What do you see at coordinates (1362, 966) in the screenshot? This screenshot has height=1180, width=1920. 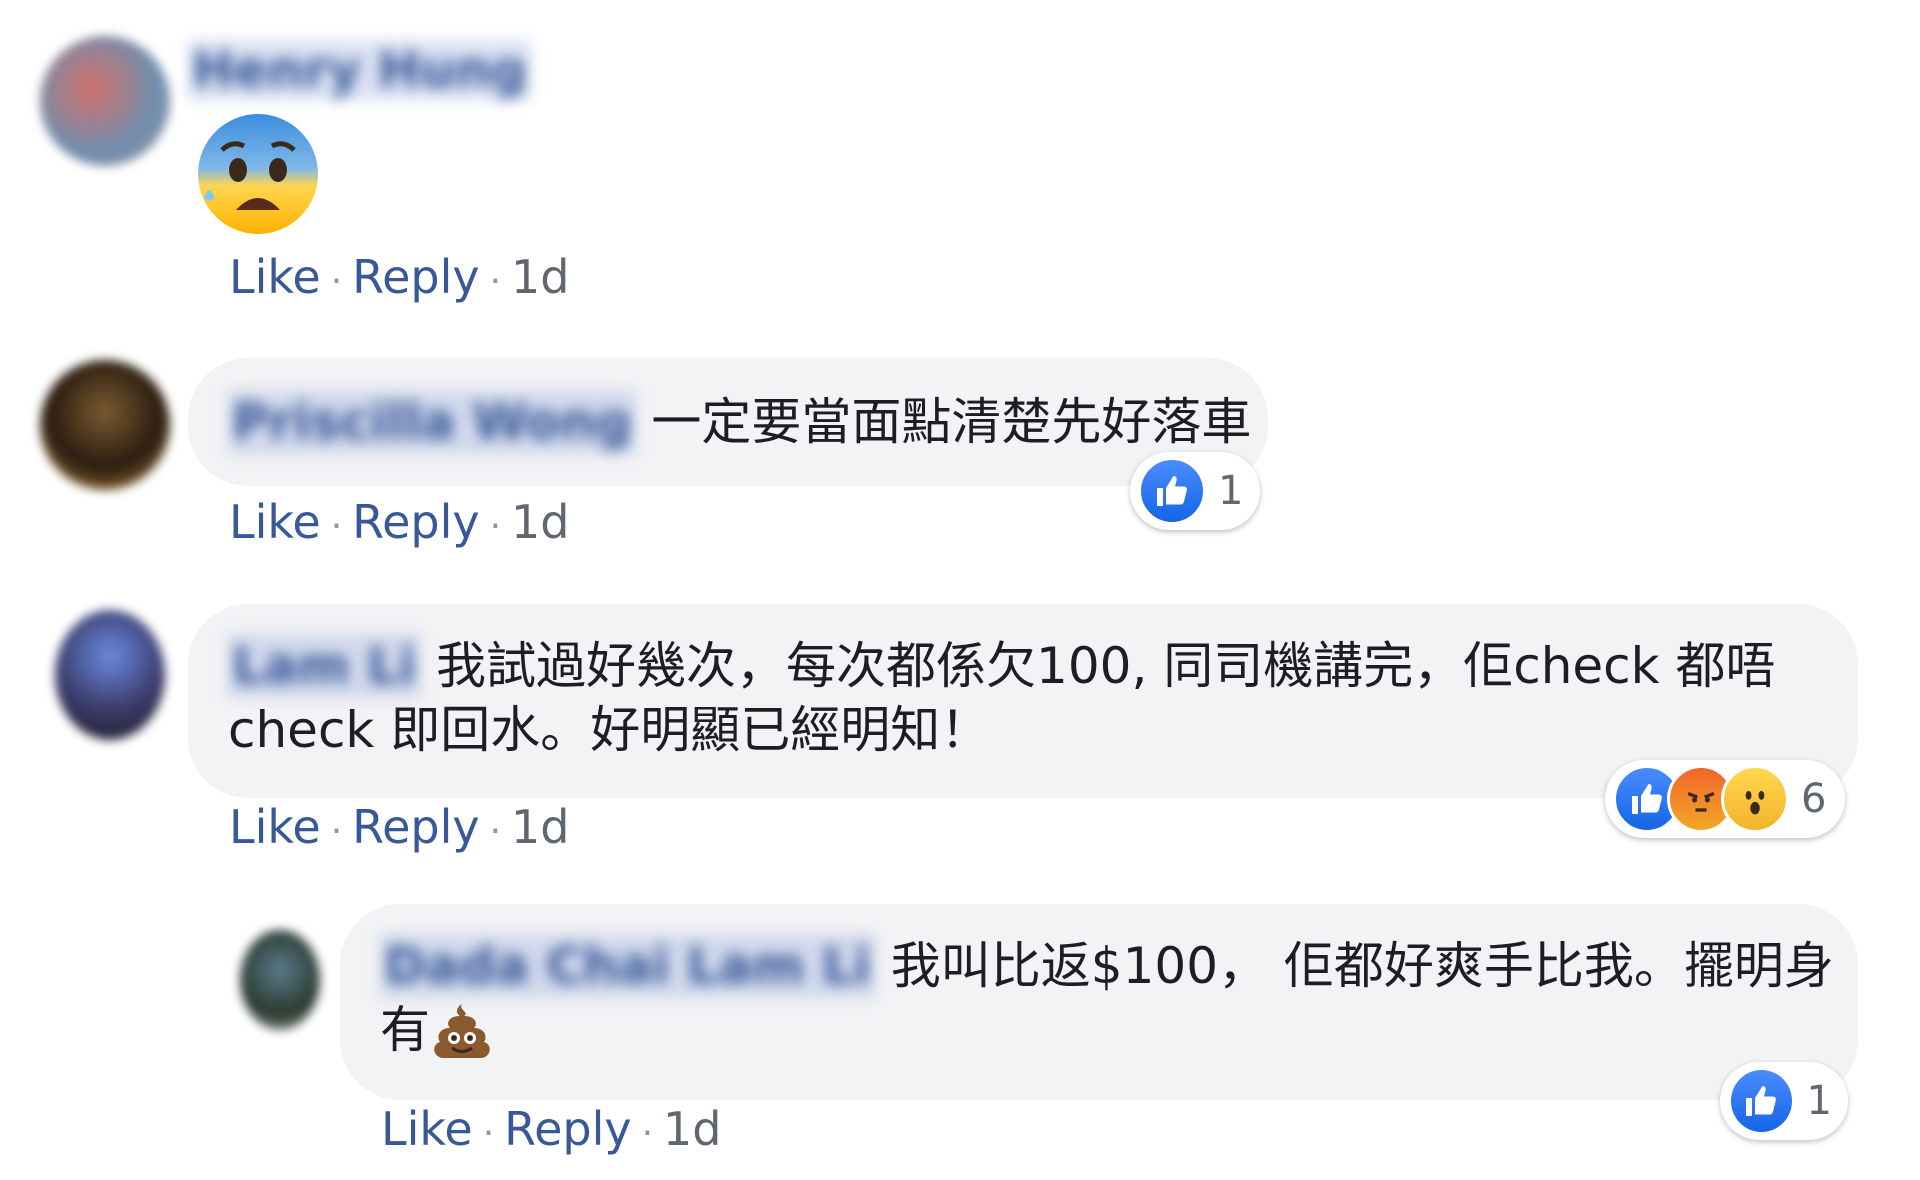 I see `comment-text-line-1: 我叫比返$100， 佢都好爽手比我。擺明身` at bounding box center [1362, 966].